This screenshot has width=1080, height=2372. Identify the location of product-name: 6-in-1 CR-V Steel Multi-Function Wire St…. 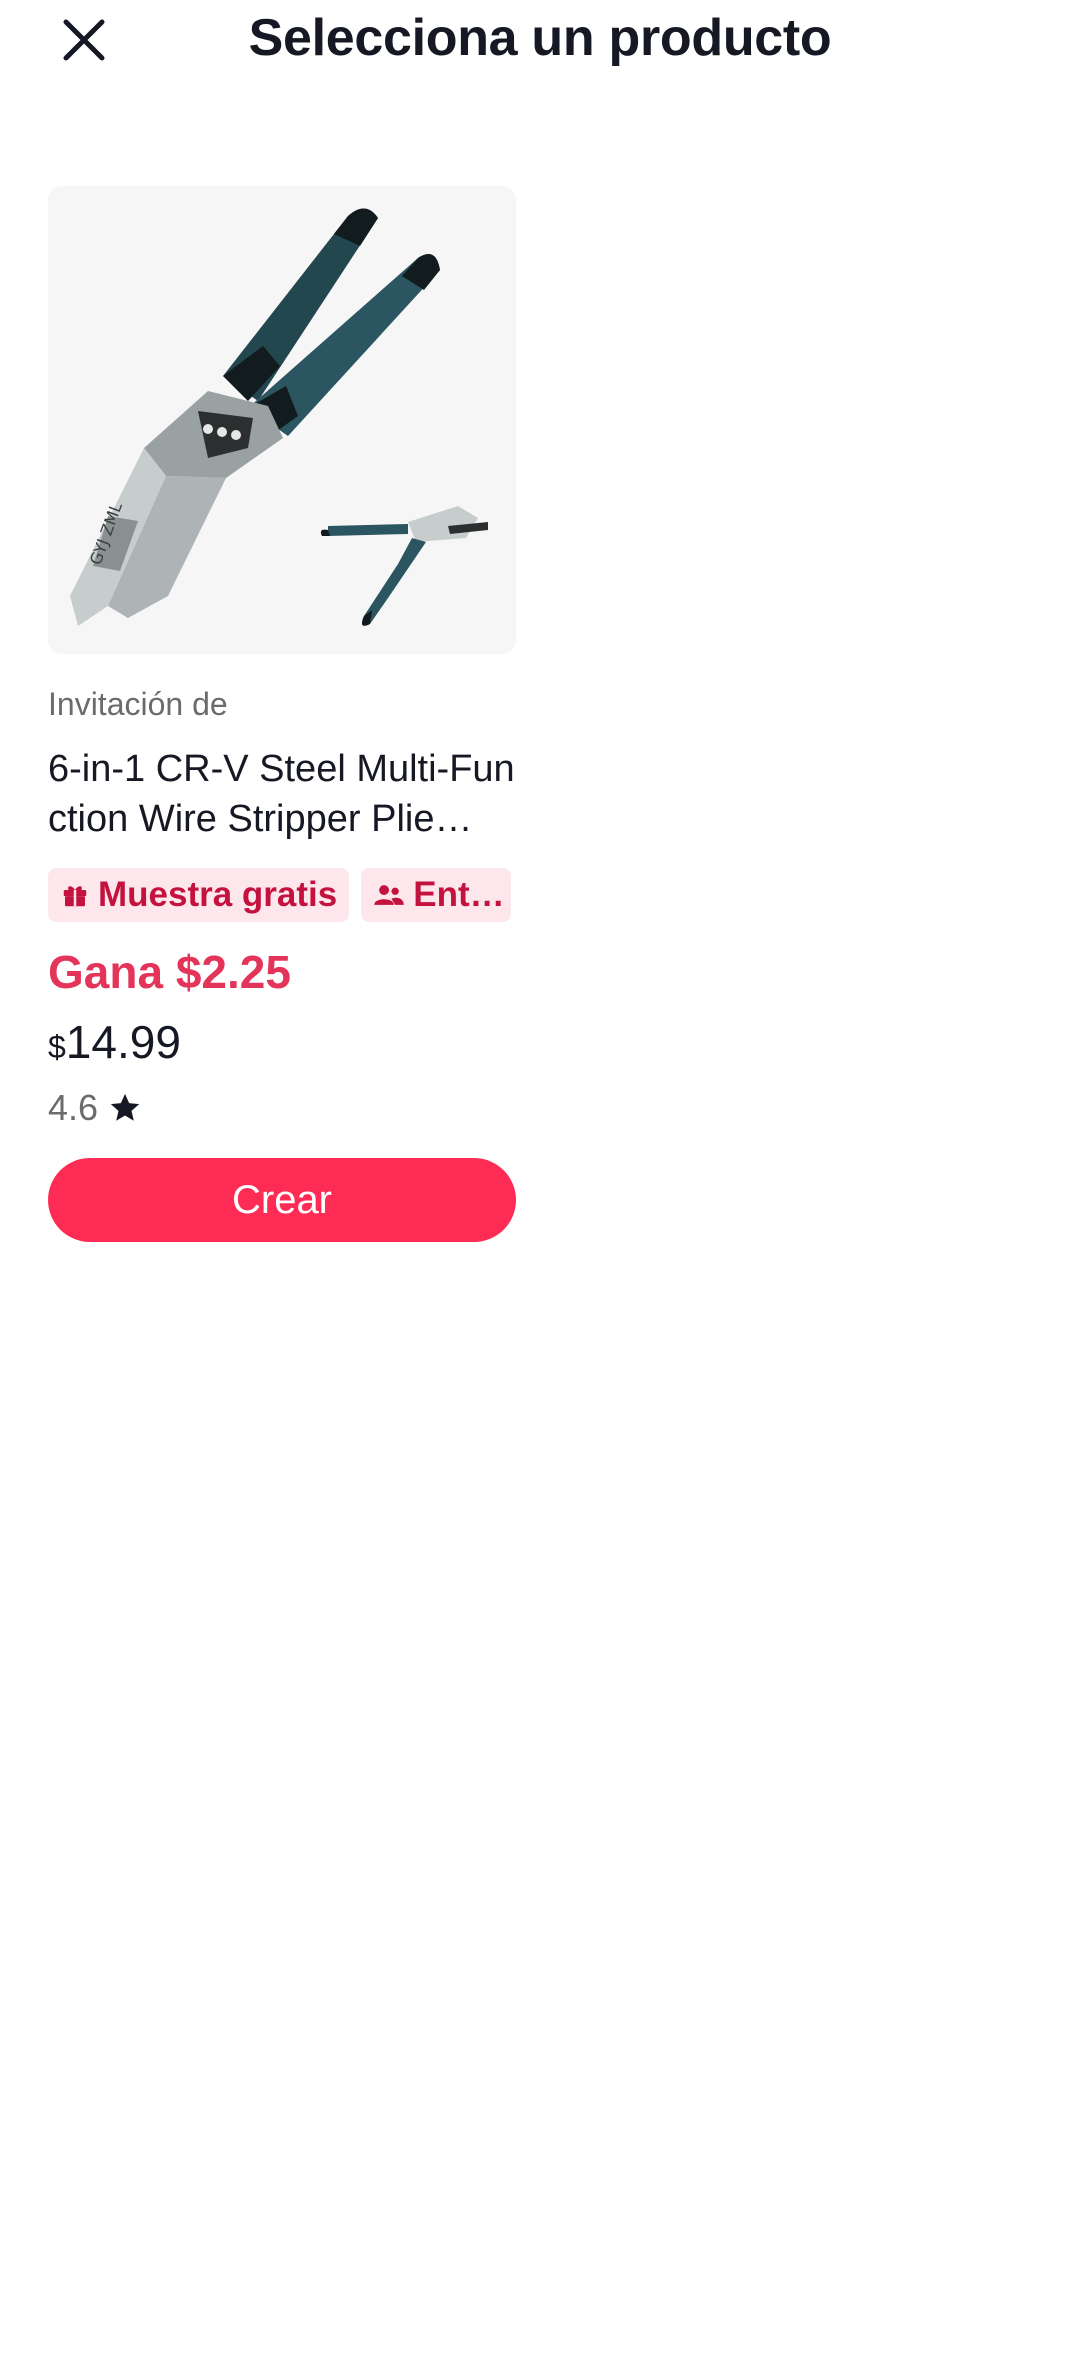
(282, 794).